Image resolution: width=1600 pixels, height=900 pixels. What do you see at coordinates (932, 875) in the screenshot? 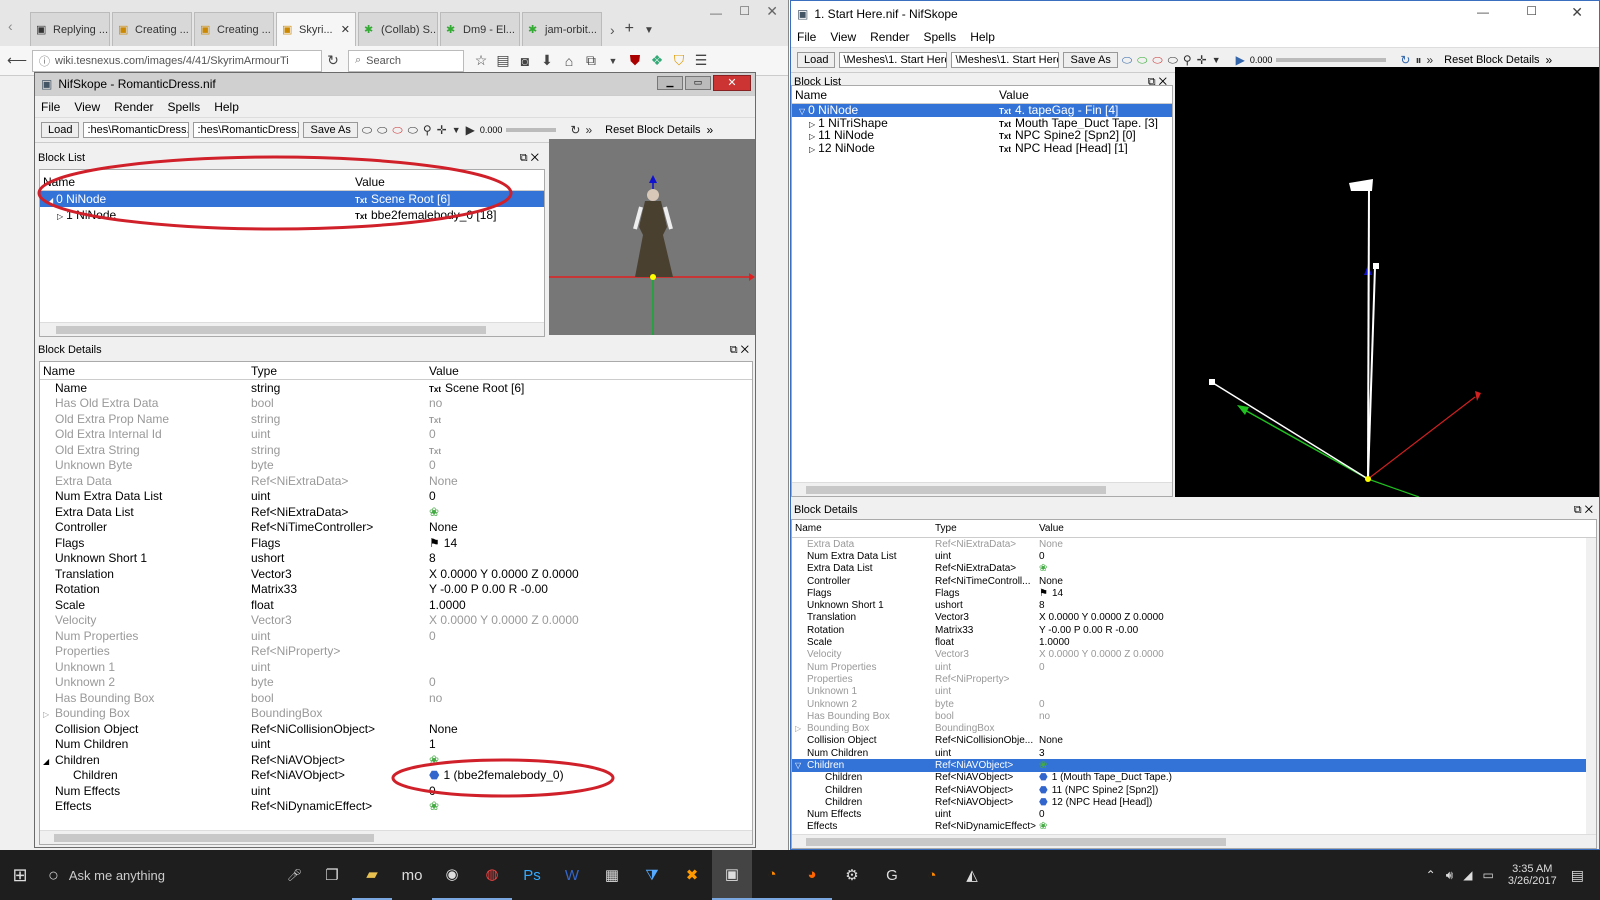
I see `blender-icon-2: ◔` at bounding box center [932, 875].